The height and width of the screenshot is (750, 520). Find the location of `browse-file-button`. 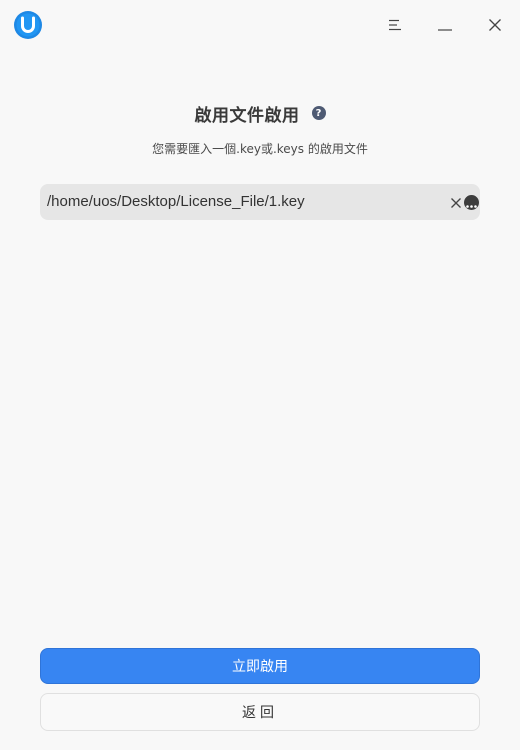

browse-file-button is located at coordinates (471, 202).